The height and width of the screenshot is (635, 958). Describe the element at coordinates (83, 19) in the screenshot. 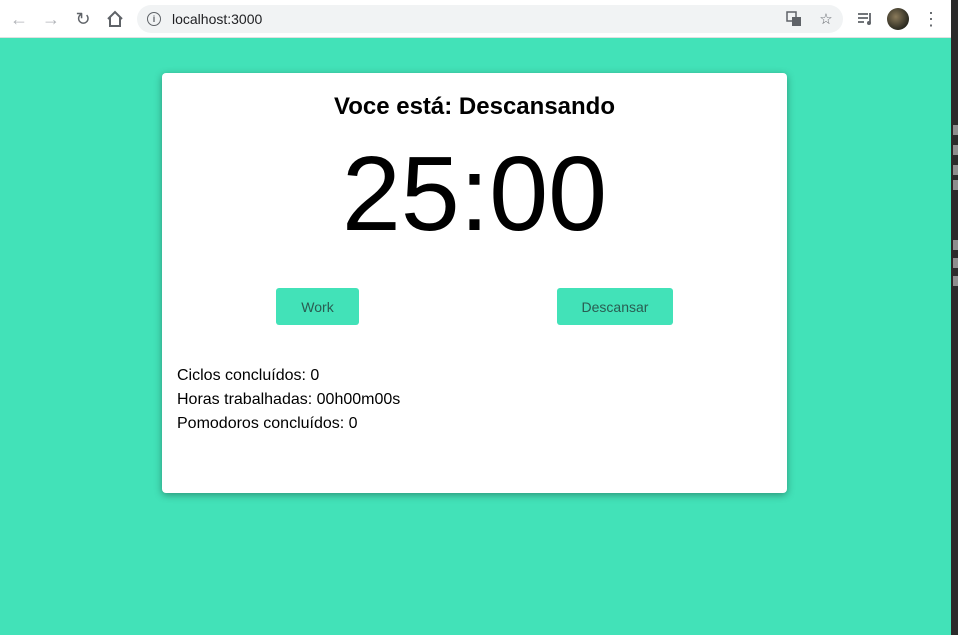

I see `reload-icon: ↻` at that location.